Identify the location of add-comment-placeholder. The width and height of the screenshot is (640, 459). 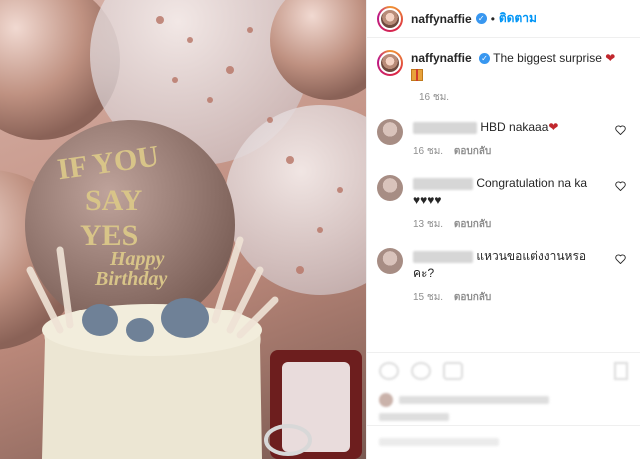
(439, 442).